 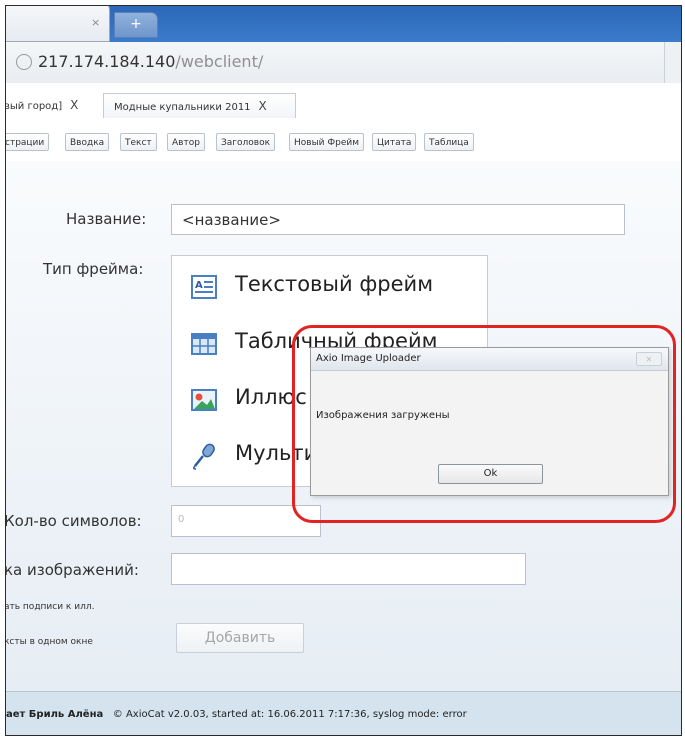 I want to click on toolbar-lead-button: Вводка, so click(x=87, y=142).